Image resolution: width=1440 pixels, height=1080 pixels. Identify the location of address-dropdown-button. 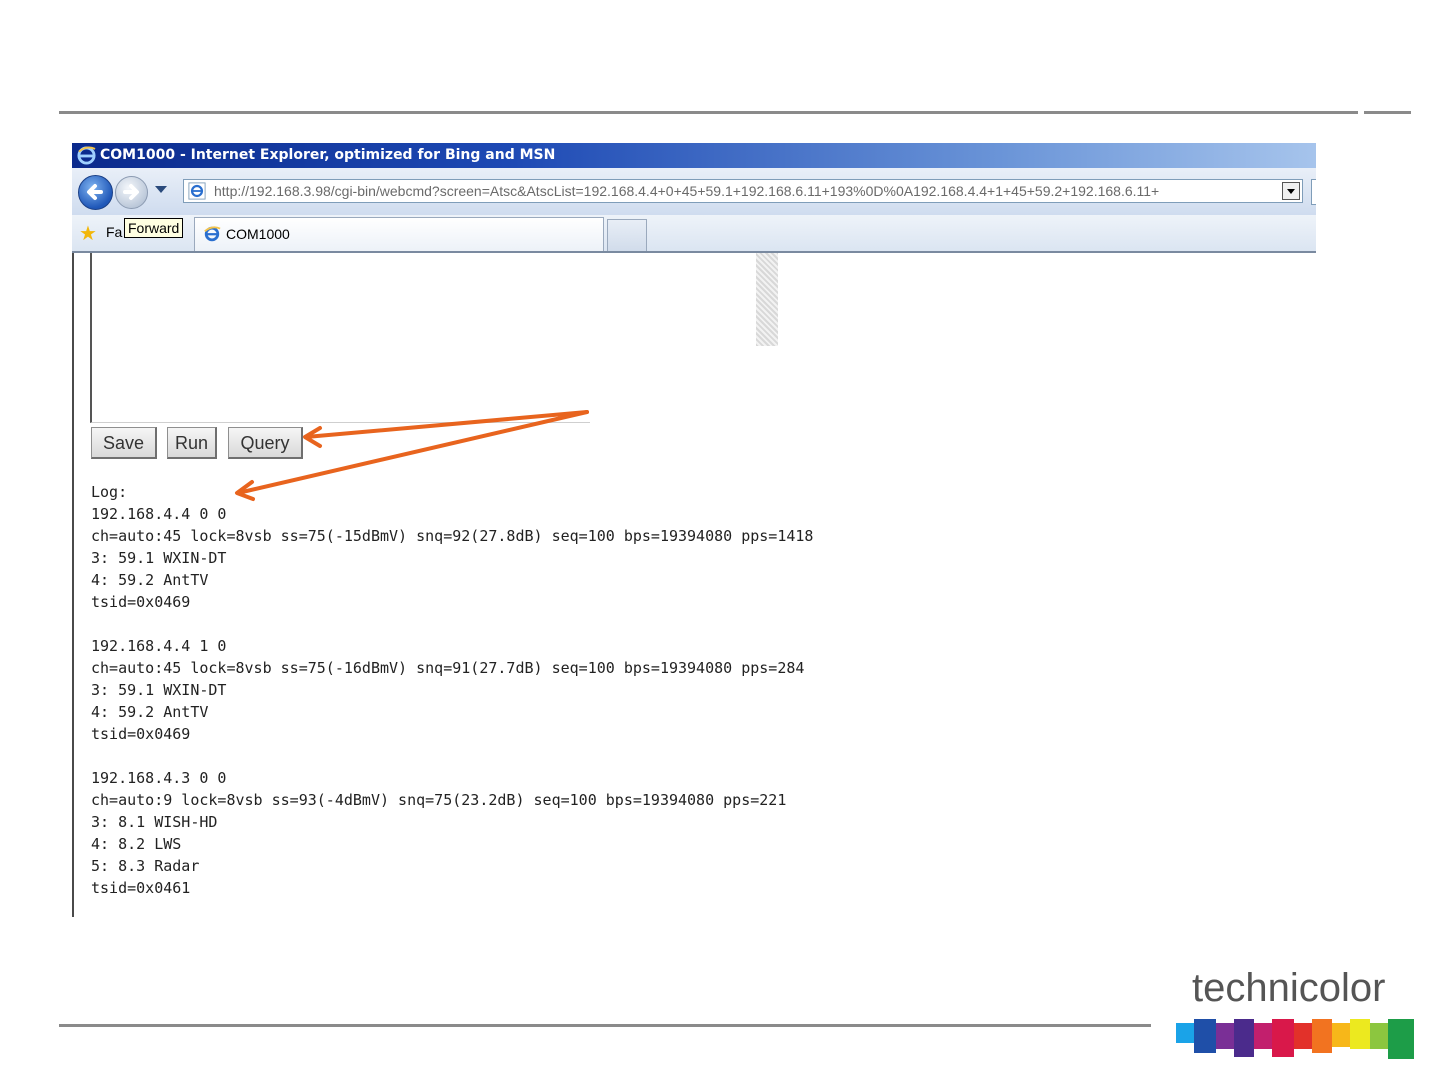
(1291, 191).